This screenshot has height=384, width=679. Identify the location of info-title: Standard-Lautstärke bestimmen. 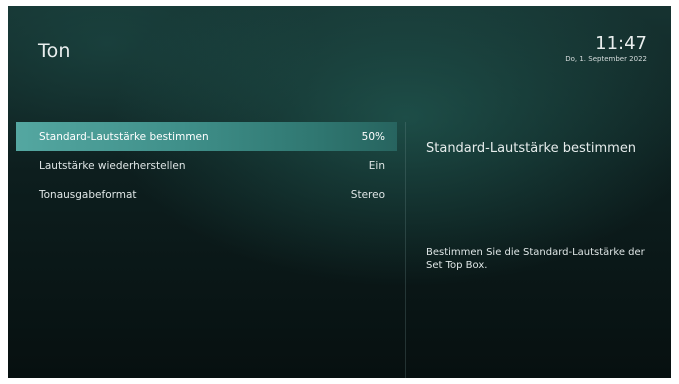
(531, 148).